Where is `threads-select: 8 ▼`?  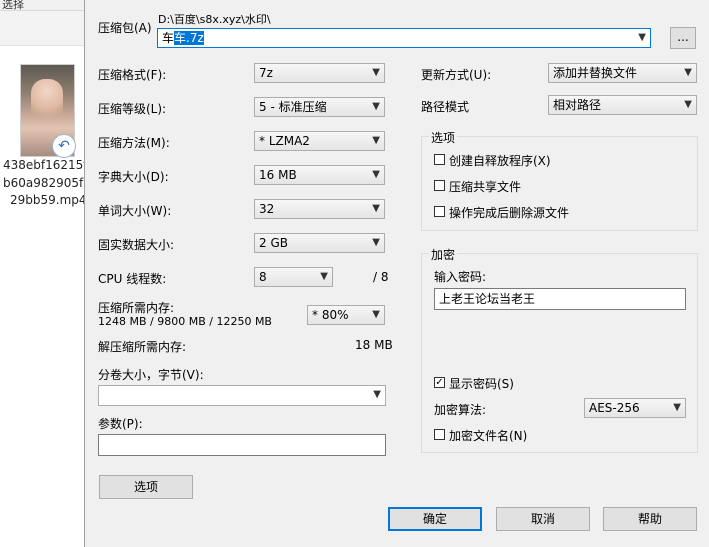 threads-select: 8 ▼ is located at coordinates (293, 277).